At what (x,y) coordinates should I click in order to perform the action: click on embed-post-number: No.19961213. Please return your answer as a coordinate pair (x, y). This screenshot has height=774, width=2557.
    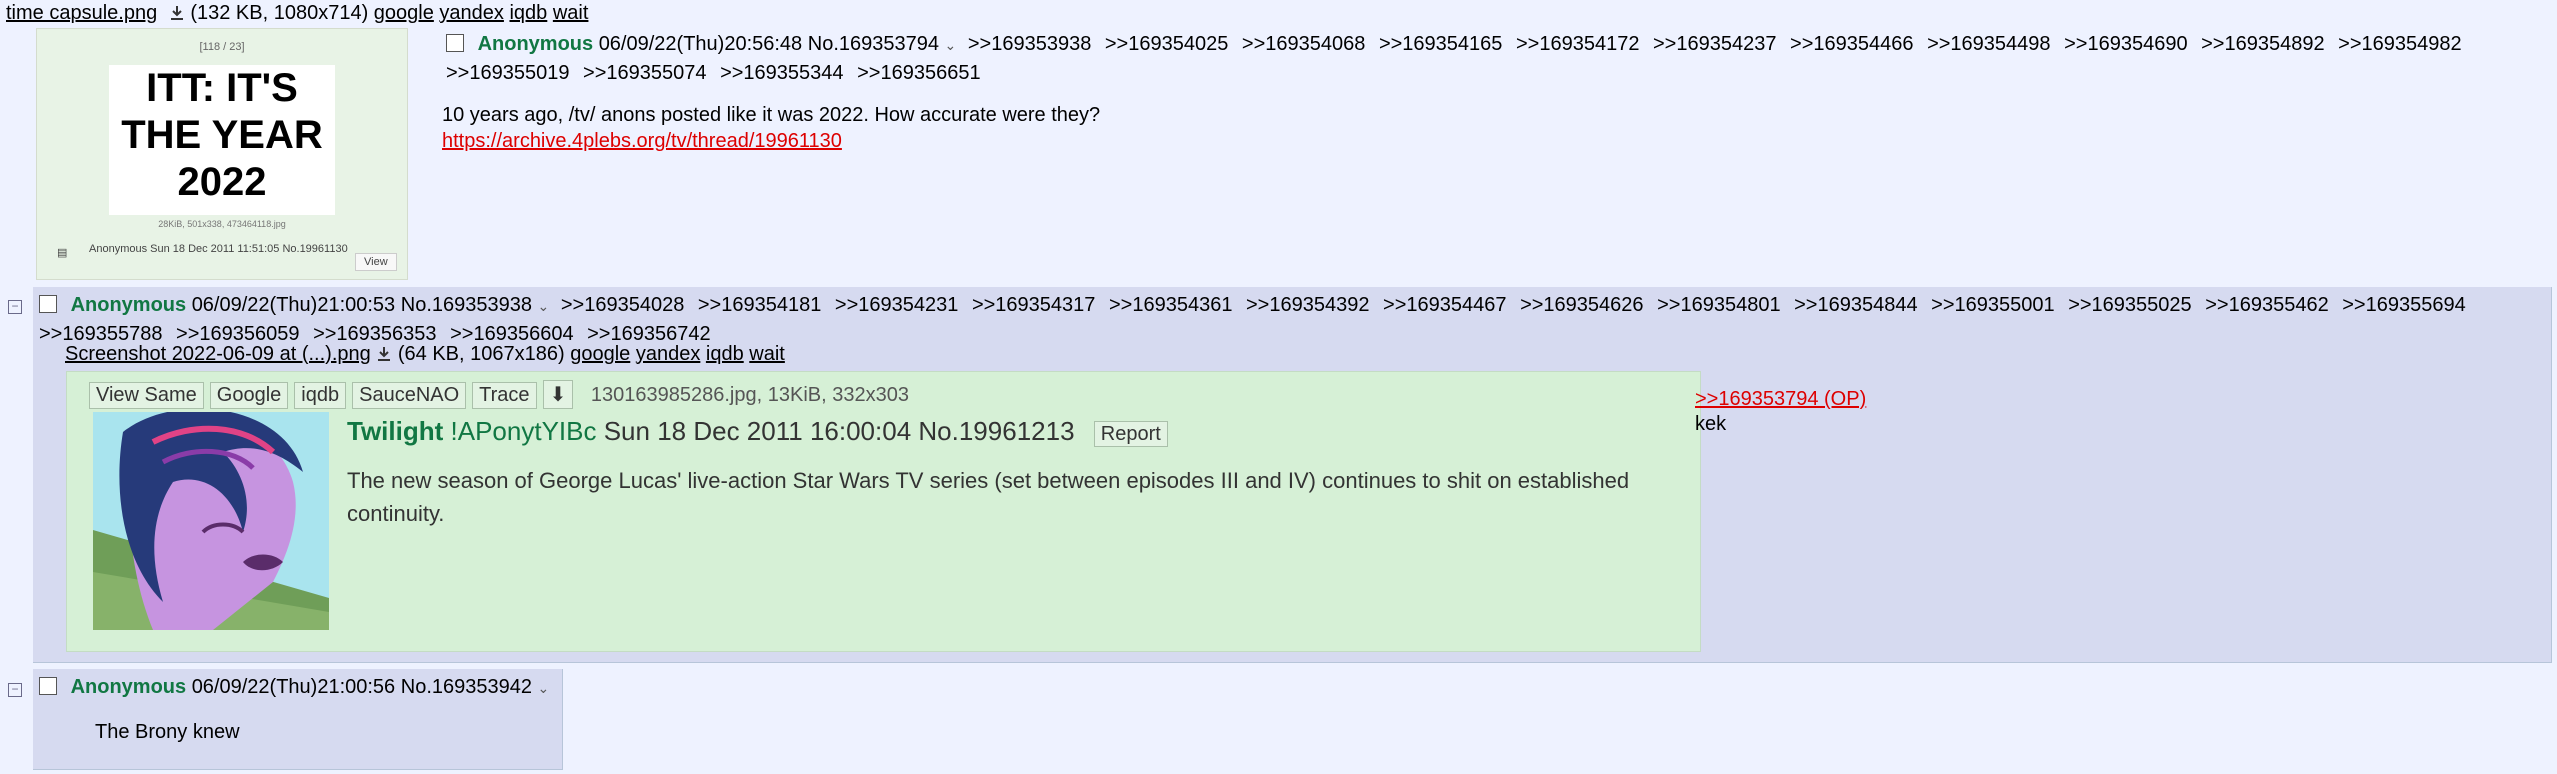
    Looking at the image, I should click on (996, 431).